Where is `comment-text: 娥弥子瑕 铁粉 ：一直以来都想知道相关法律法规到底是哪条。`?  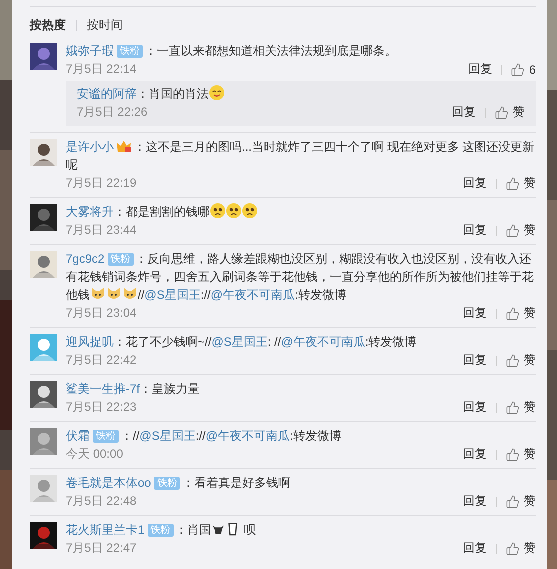 comment-text: 娥弥子瑕 铁粉 ：一直以来都想知道相关法律法规到底是哪条。 is located at coordinates (232, 51).